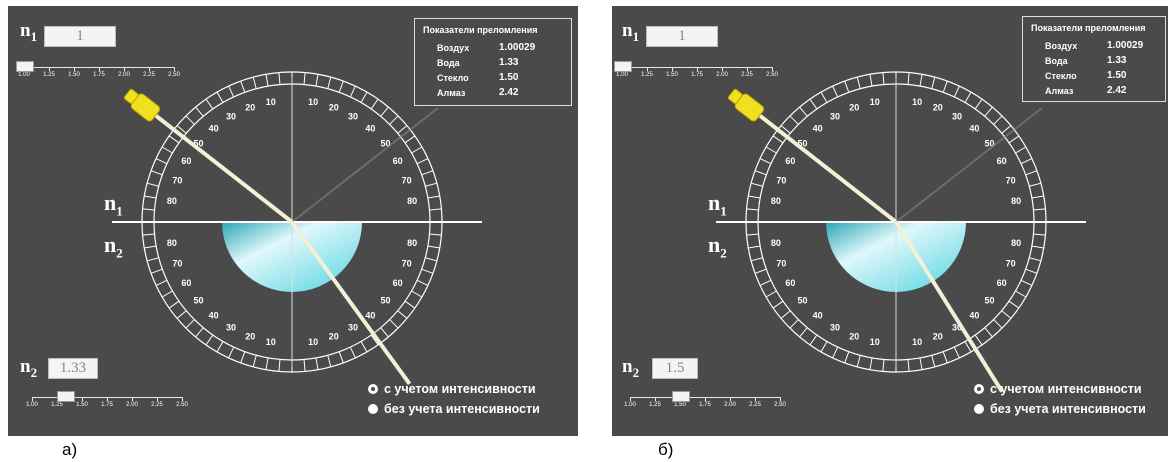 Image resolution: width=1168 pixels, height=462 pixels. Describe the element at coordinates (672, 75) in the screenshot. I see `slider-tick-label: 1.50` at that location.